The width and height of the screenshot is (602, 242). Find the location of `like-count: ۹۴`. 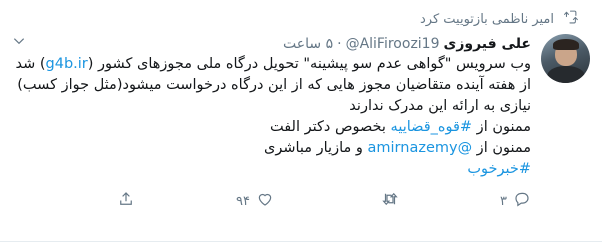

like-count: ۹۴ is located at coordinates (243, 201).